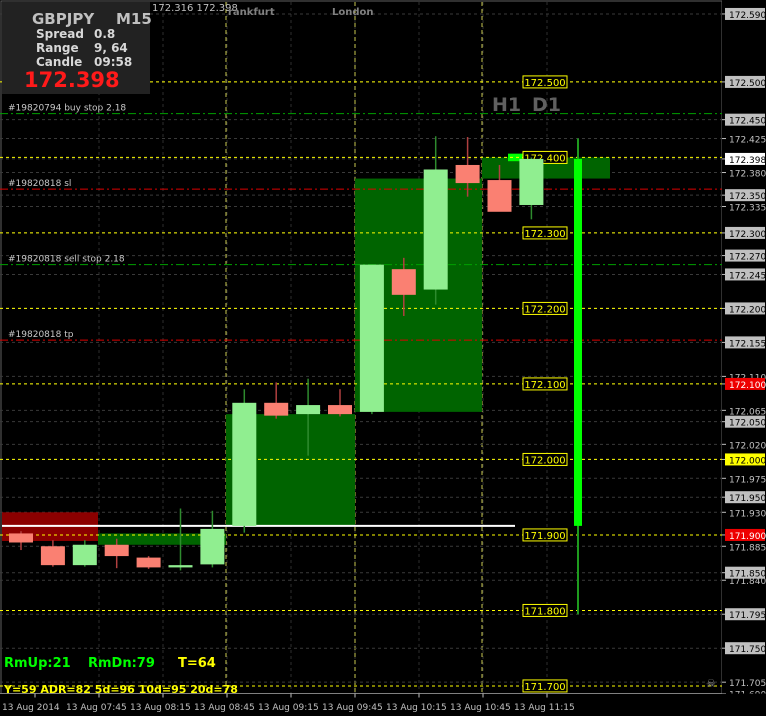 Image resolution: width=766 pixels, height=716 pixels. What do you see at coordinates (41, 335) in the screenshot?
I see `order-label: #19820818 tp` at bounding box center [41, 335].